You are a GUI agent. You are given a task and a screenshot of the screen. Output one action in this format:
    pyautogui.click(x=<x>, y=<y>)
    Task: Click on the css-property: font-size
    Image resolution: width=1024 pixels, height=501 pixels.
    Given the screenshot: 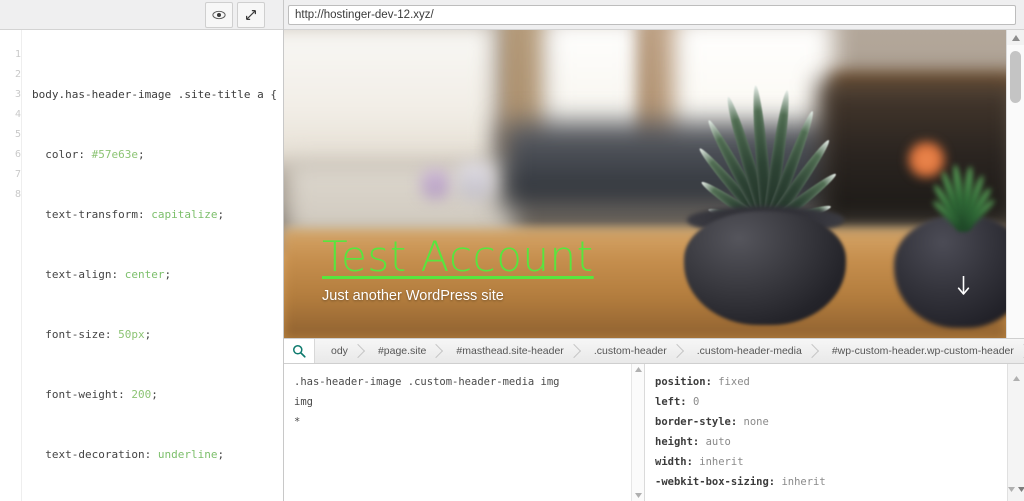 What is the action you would take?
    pyautogui.click(x=75, y=334)
    